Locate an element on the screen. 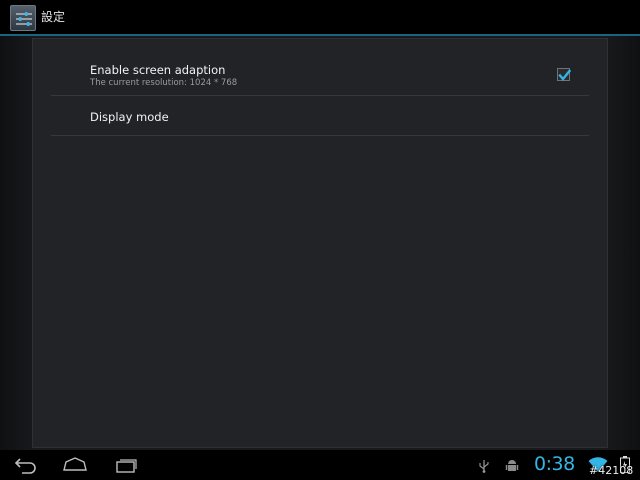 This screenshot has height=480, width=640. system-bar: 0:38 is located at coordinates (320, 465).